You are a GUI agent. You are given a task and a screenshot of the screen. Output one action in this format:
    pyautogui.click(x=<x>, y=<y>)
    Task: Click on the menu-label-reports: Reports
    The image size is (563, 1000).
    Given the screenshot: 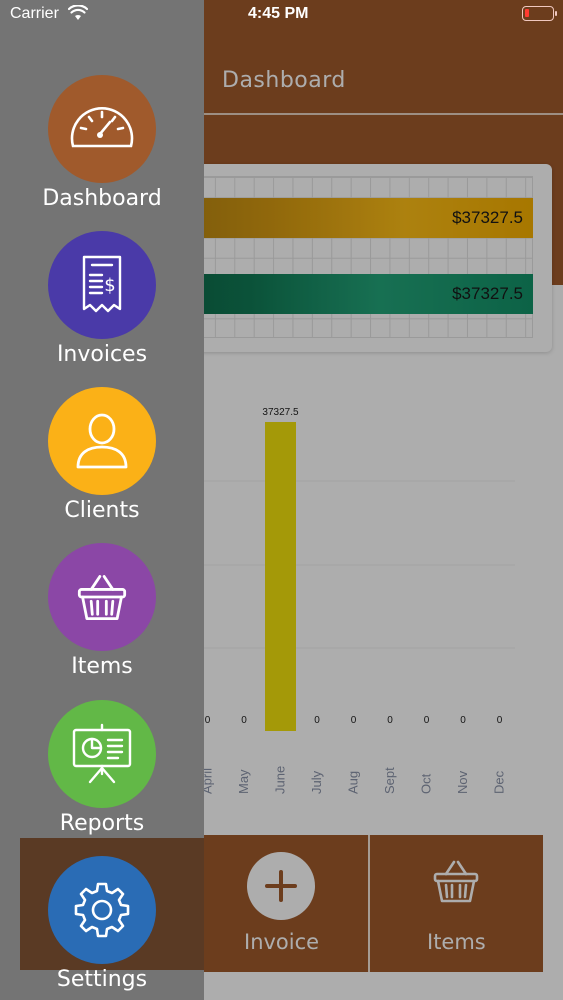 What is the action you would take?
    pyautogui.click(x=102, y=823)
    